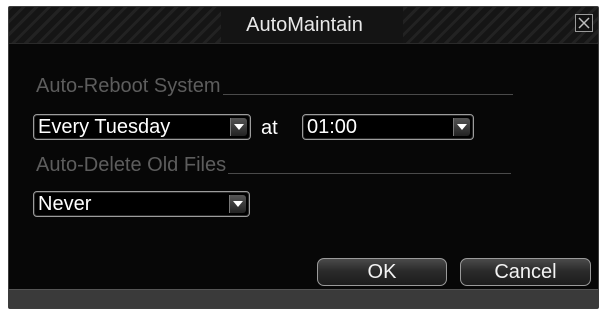 The height and width of the screenshot is (313, 605). I want to click on cancel-button: Cancel, so click(525, 272).